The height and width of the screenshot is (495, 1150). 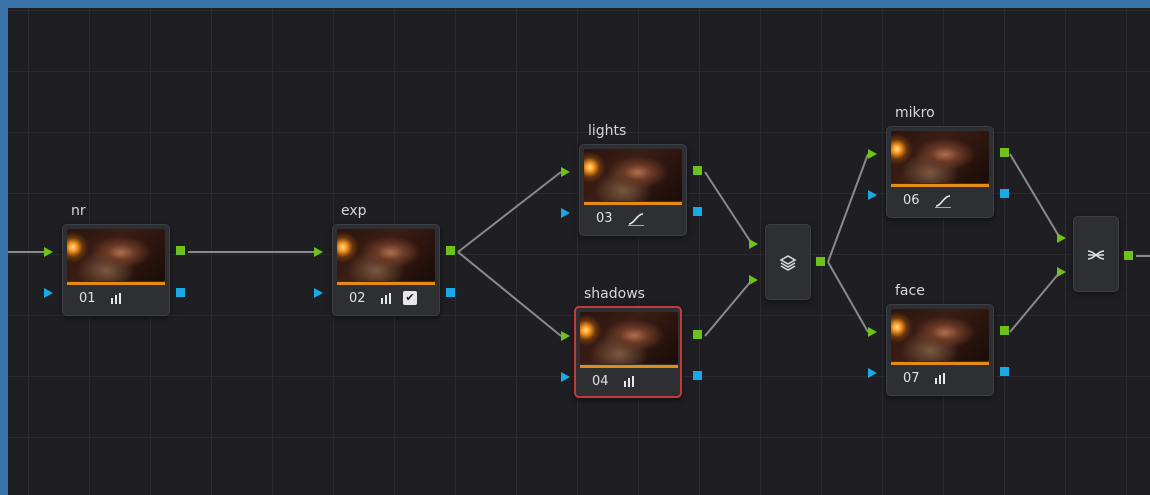 What do you see at coordinates (848, 297) in the screenshot?
I see `wire-mix-face` at bounding box center [848, 297].